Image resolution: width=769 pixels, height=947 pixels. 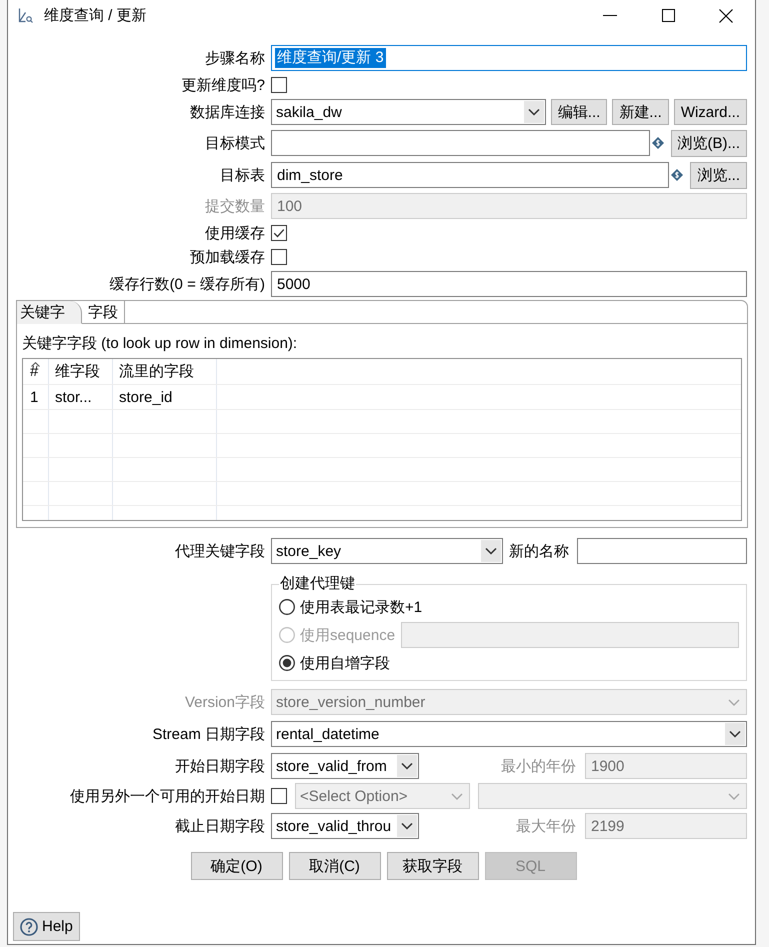 What do you see at coordinates (334, 663) in the screenshot?
I see `radio-option: 使用自增字段` at bounding box center [334, 663].